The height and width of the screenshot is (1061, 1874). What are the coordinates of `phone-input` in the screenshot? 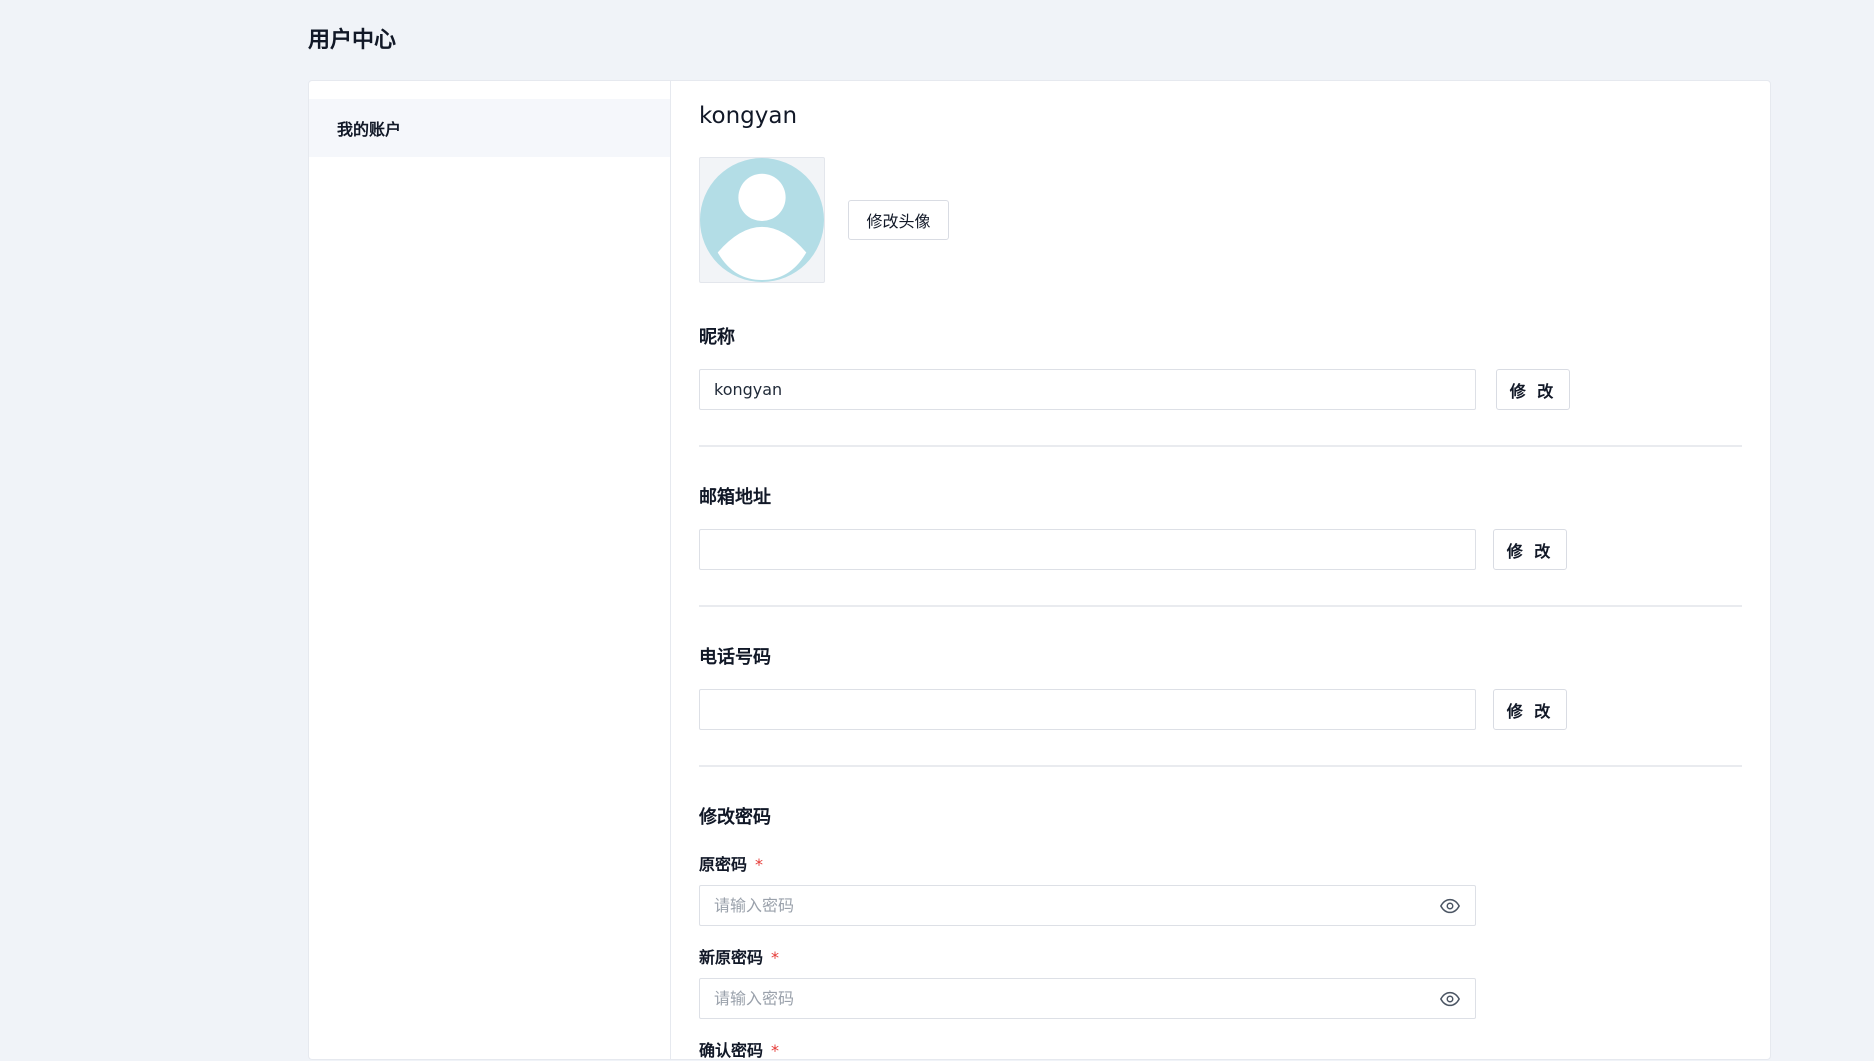 It's located at (1087, 709).